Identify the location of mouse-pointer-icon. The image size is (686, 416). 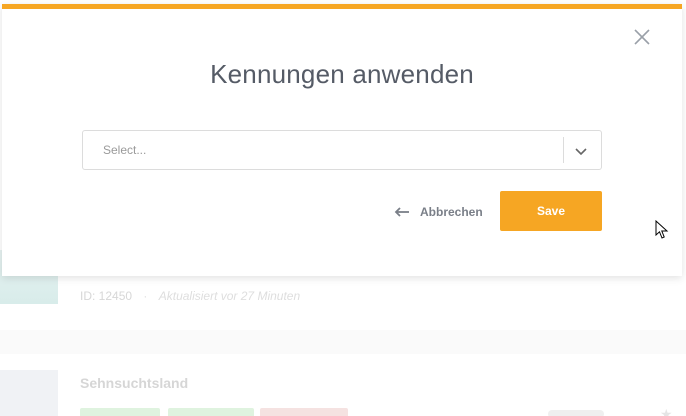
(662, 229).